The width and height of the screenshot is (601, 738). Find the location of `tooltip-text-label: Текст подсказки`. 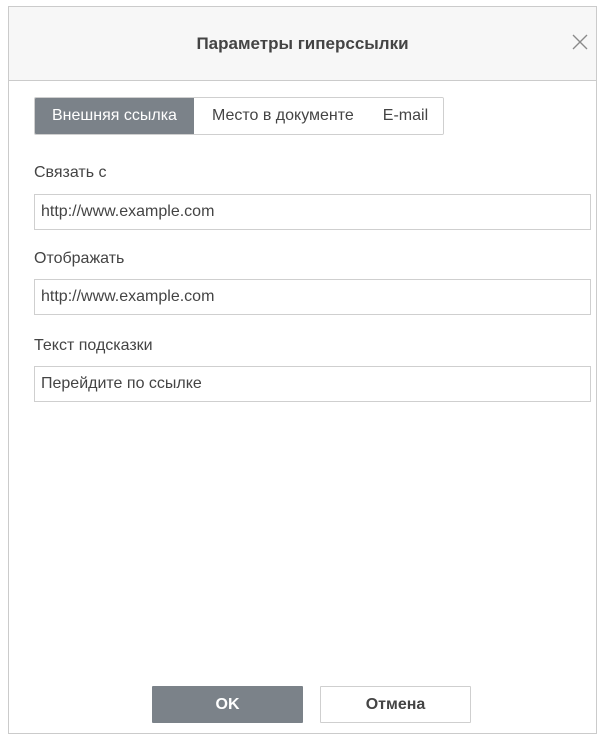

tooltip-text-label: Текст подсказки is located at coordinates (93, 345).